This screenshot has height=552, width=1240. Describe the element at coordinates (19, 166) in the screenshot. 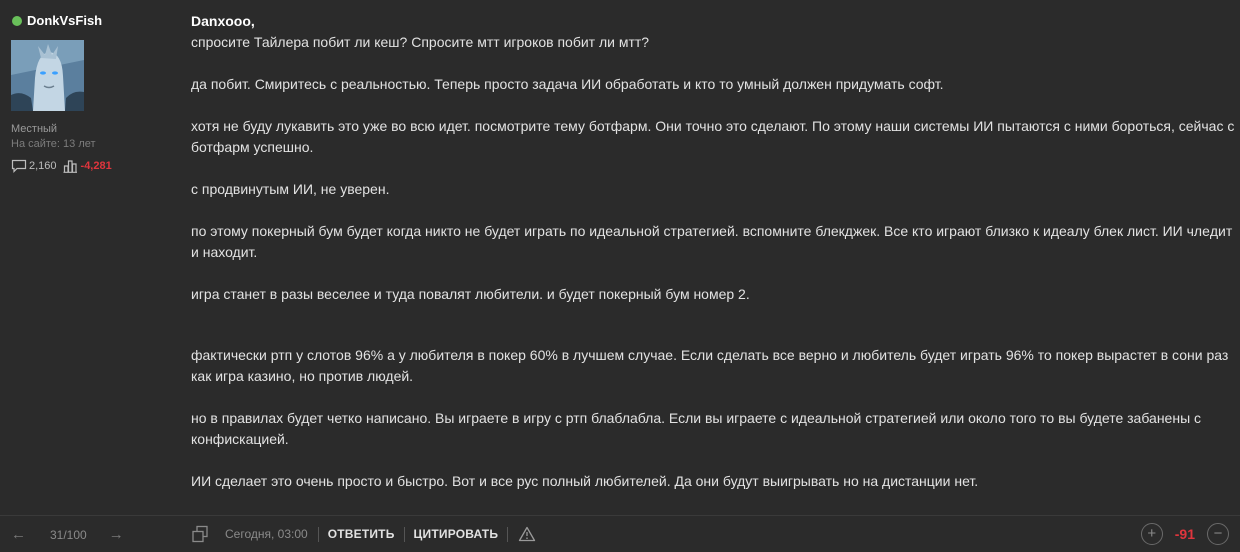

I see `comment-icon` at that location.